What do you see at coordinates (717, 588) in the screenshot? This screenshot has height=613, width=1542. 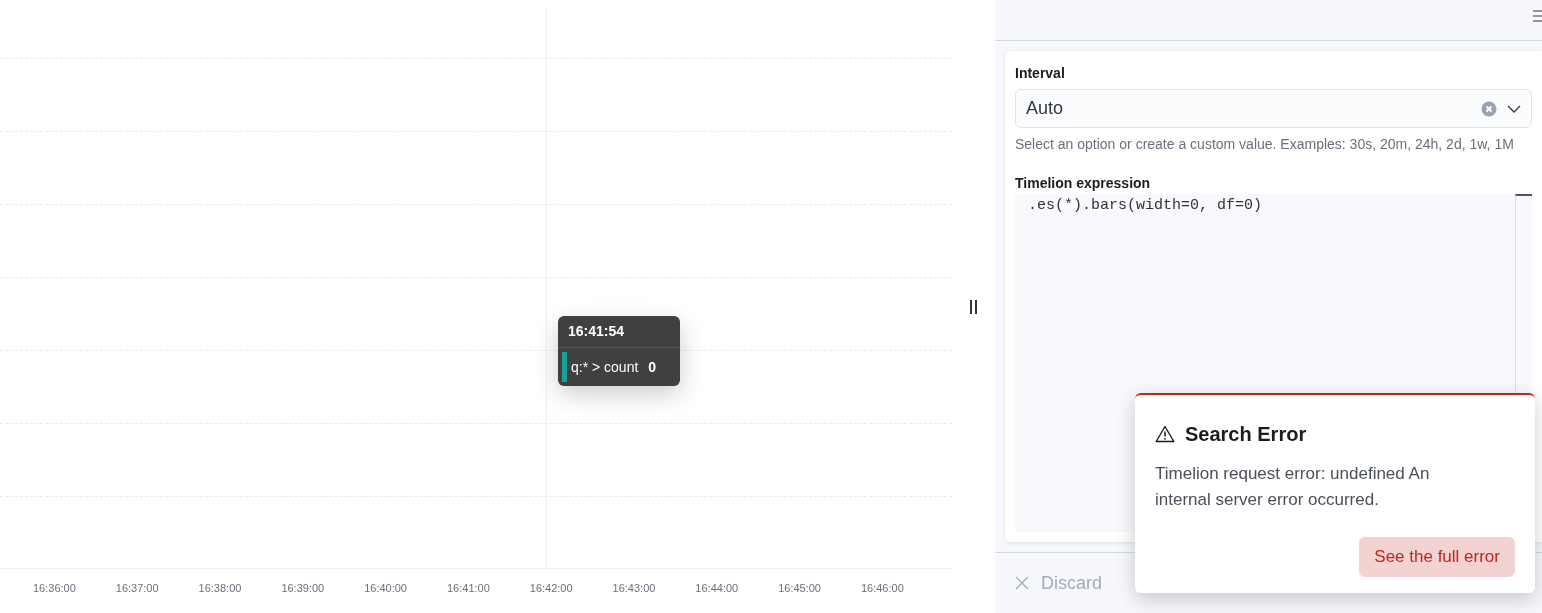 I see `axis-label: 16:44:00` at bounding box center [717, 588].